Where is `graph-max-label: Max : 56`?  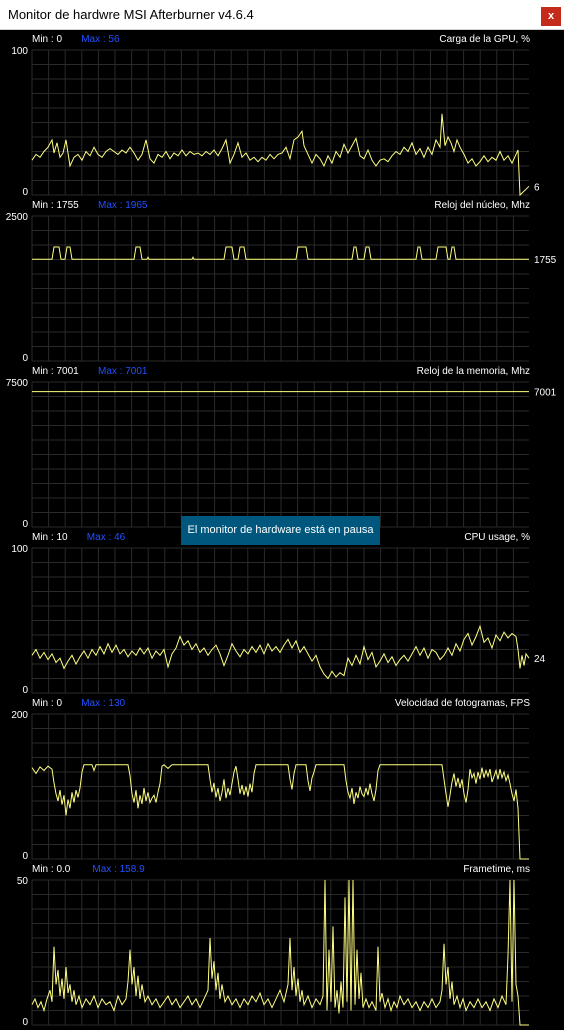
graph-max-label: Max : 56 is located at coordinates (100, 39).